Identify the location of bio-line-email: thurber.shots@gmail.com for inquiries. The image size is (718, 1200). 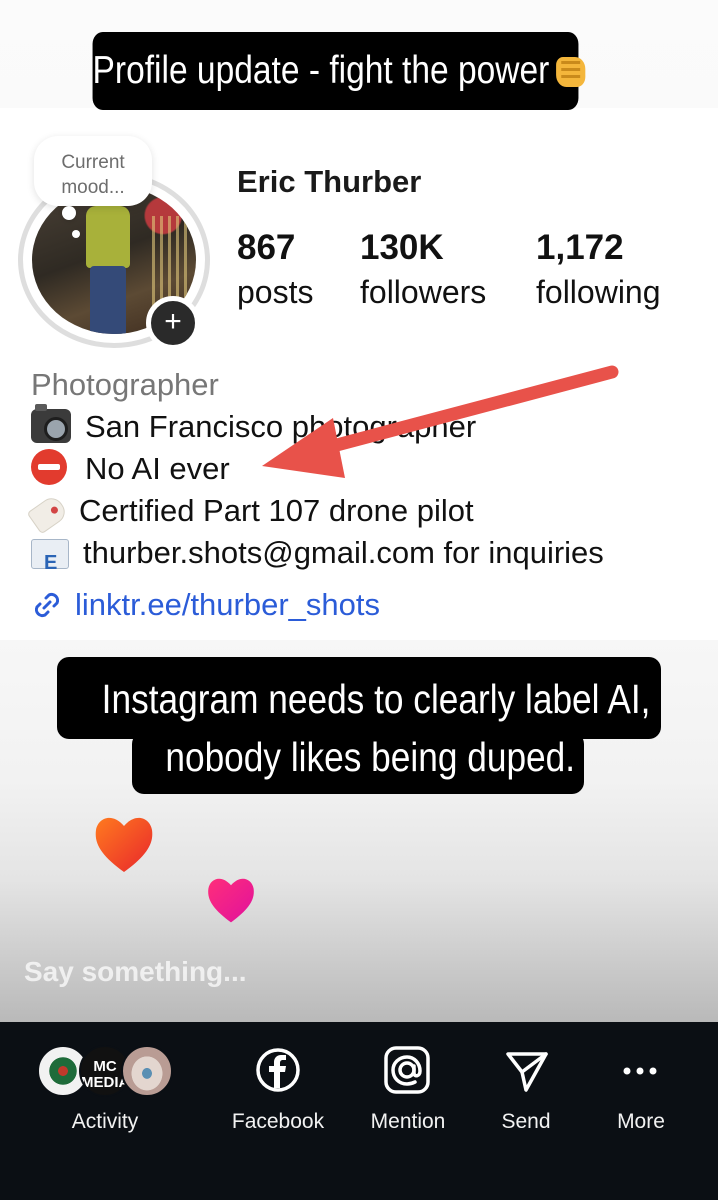
(317, 558).